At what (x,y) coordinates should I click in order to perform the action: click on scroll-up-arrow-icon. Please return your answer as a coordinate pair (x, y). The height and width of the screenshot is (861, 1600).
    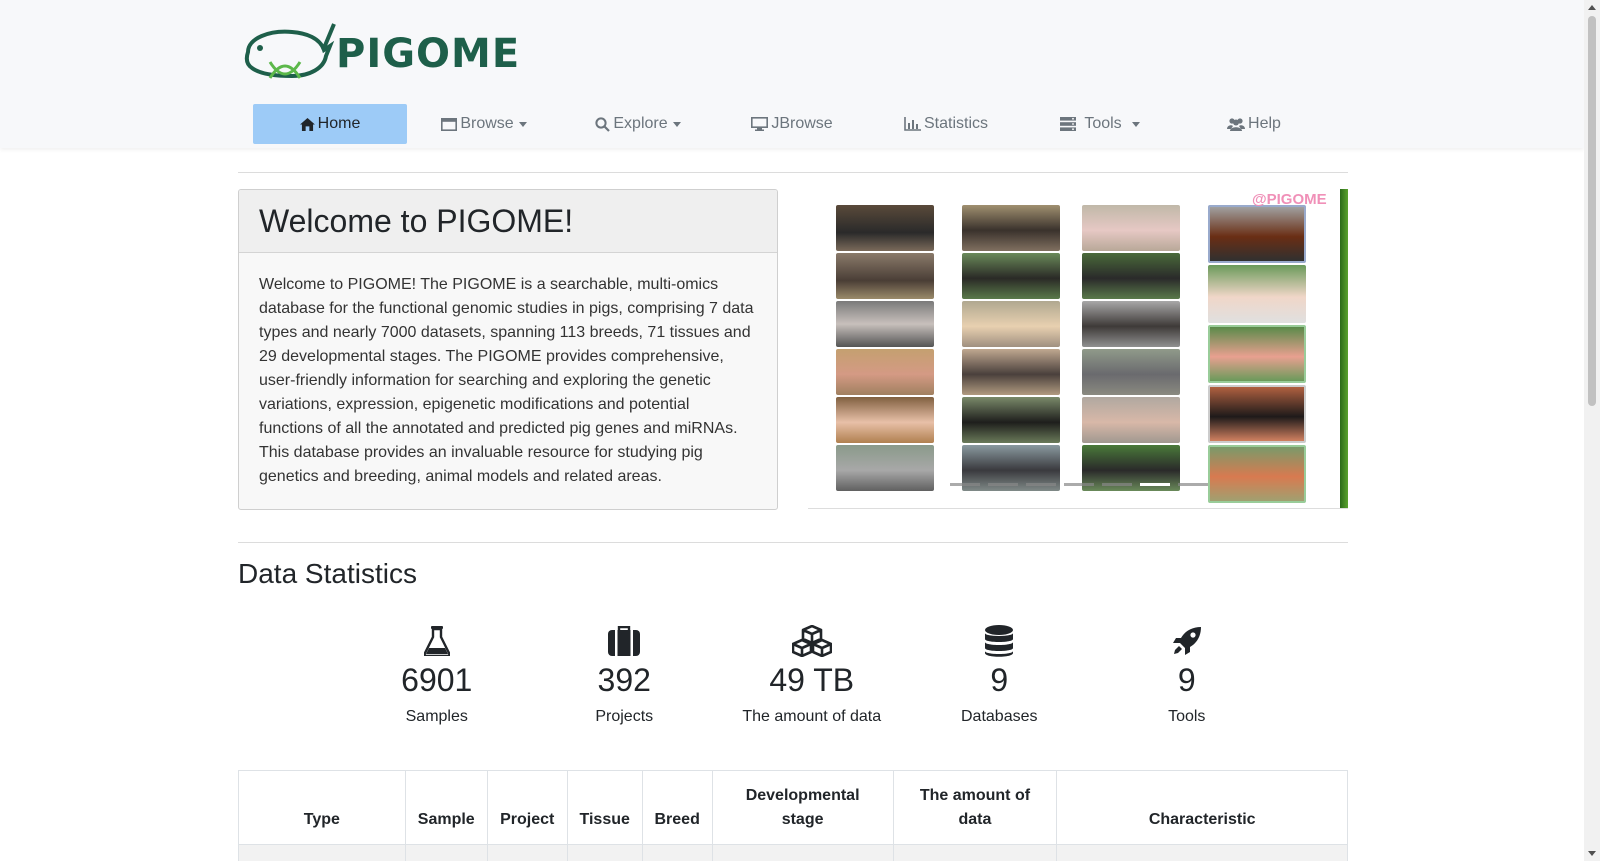
    Looking at the image, I should click on (1592, 7).